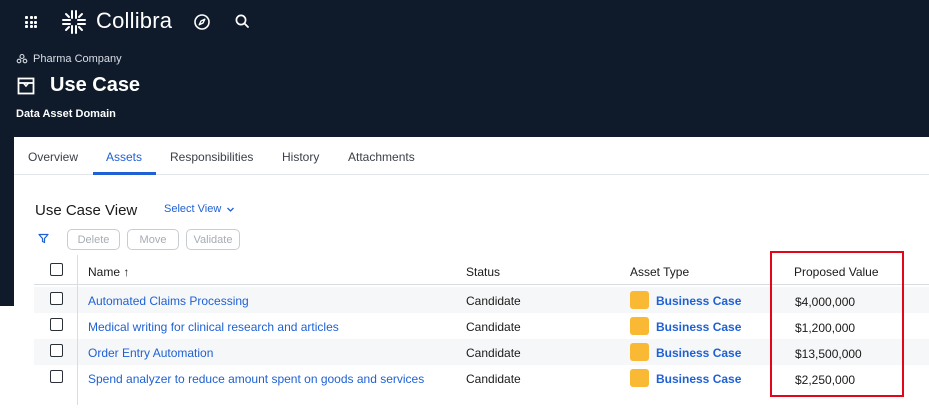 The image size is (929, 408). Describe the element at coordinates (56, 269) in the screenshot. I see `select-all-checkbox` at that location.